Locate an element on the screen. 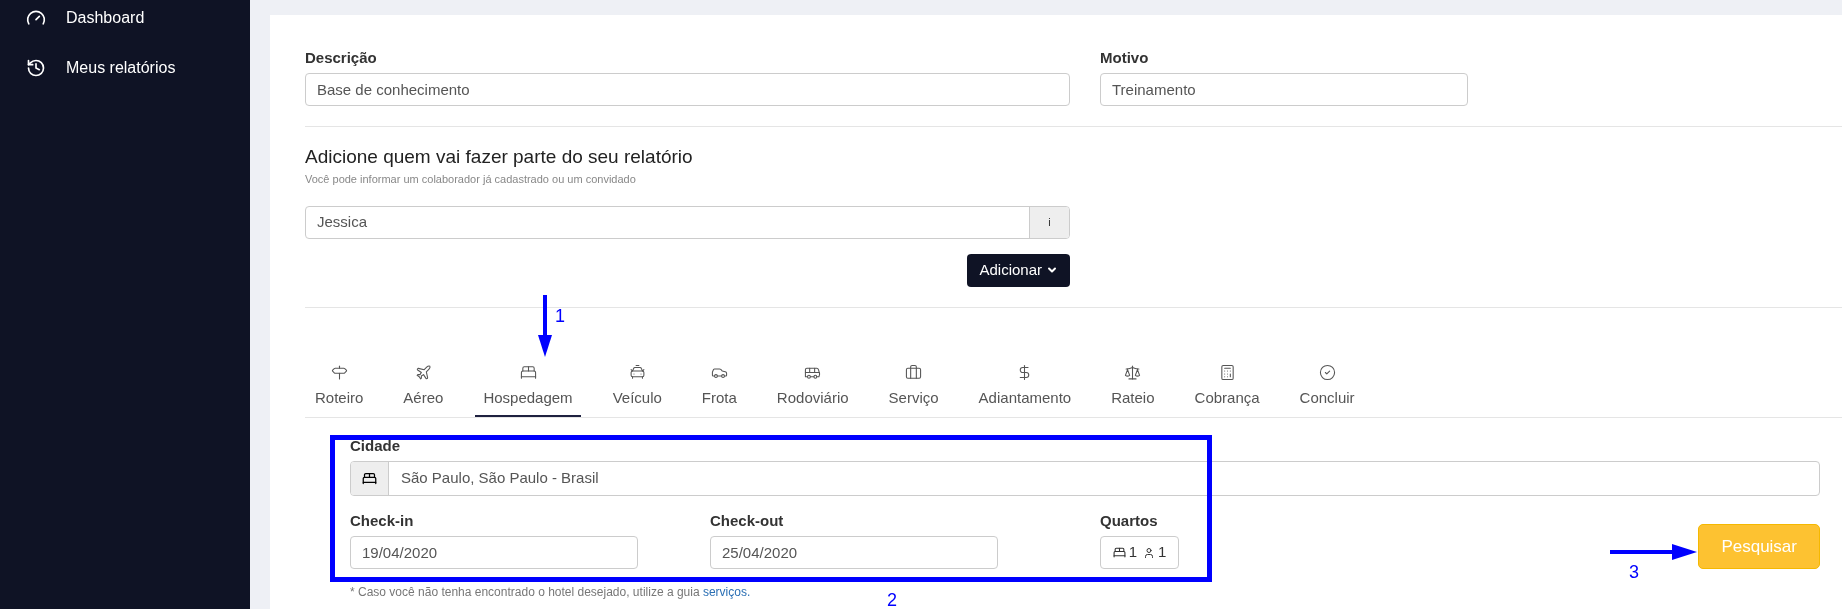 The width and height of the screenshot is (1842, 609). field-label: Check-in is located at coordinates (382, 520).